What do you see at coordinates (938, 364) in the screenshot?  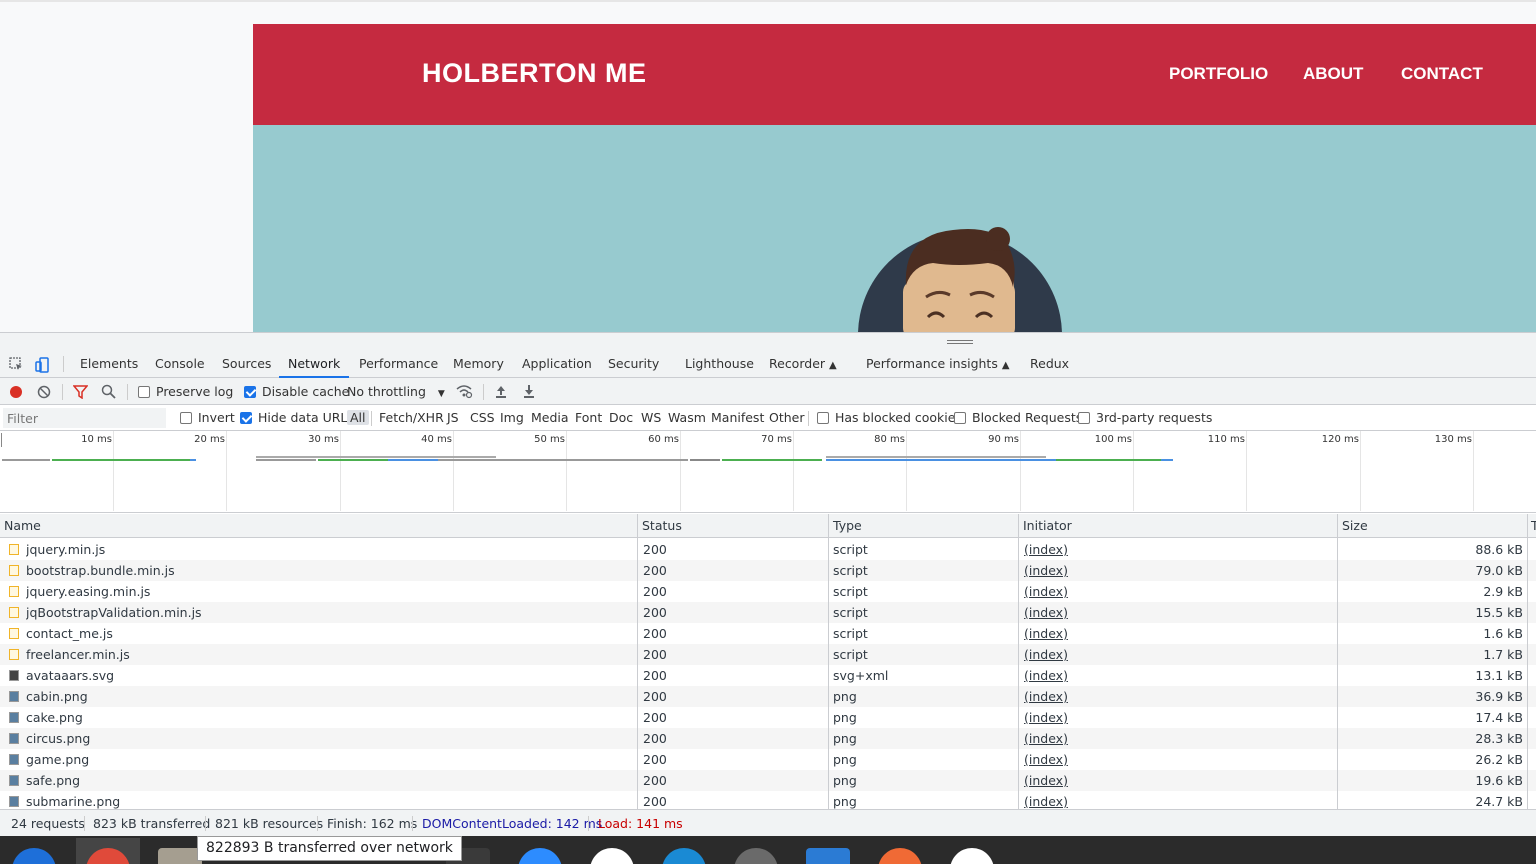 I see `tab-performance-insights: Performance insights ▲` at bounding box center [938, 364].